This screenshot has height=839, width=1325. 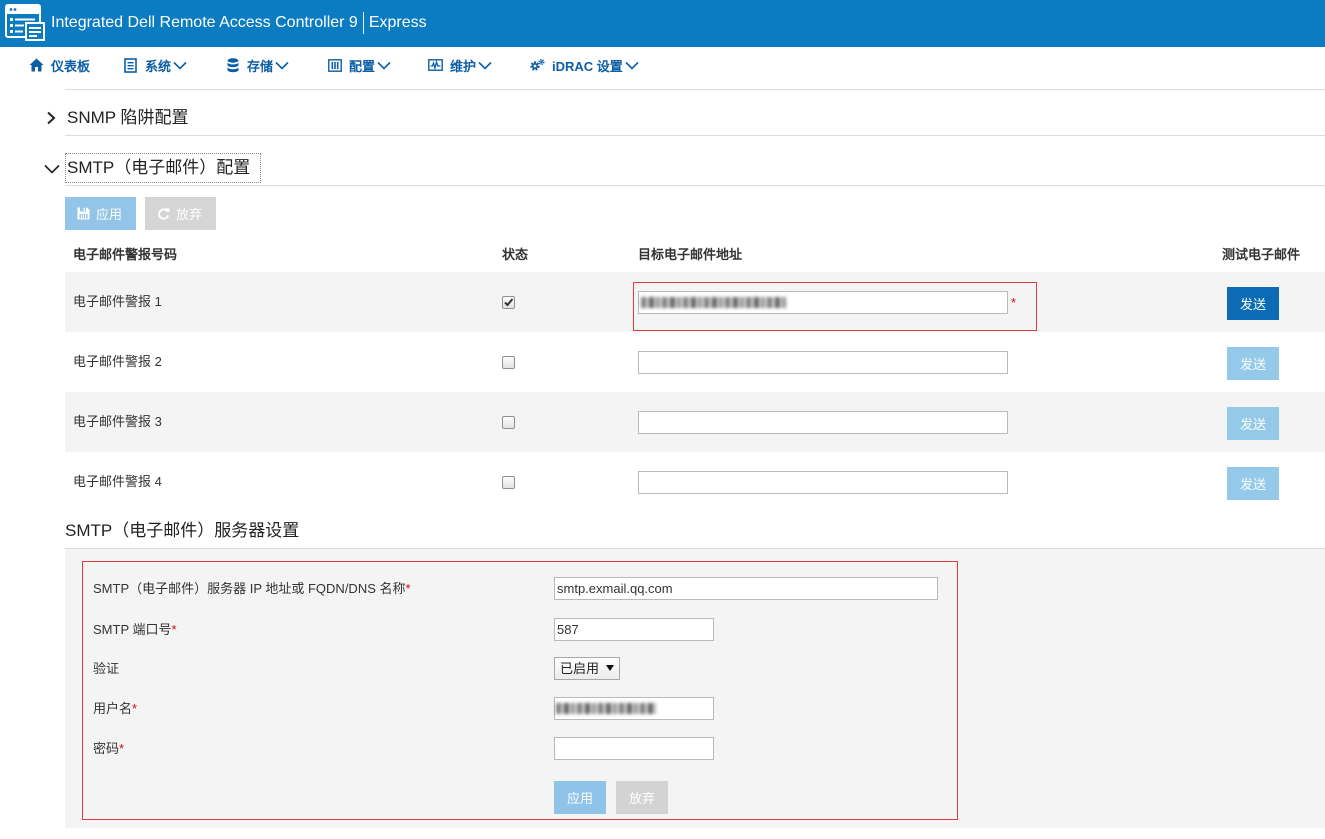 I want to click on idrac-settings-icon, so click(x=537, y=65).